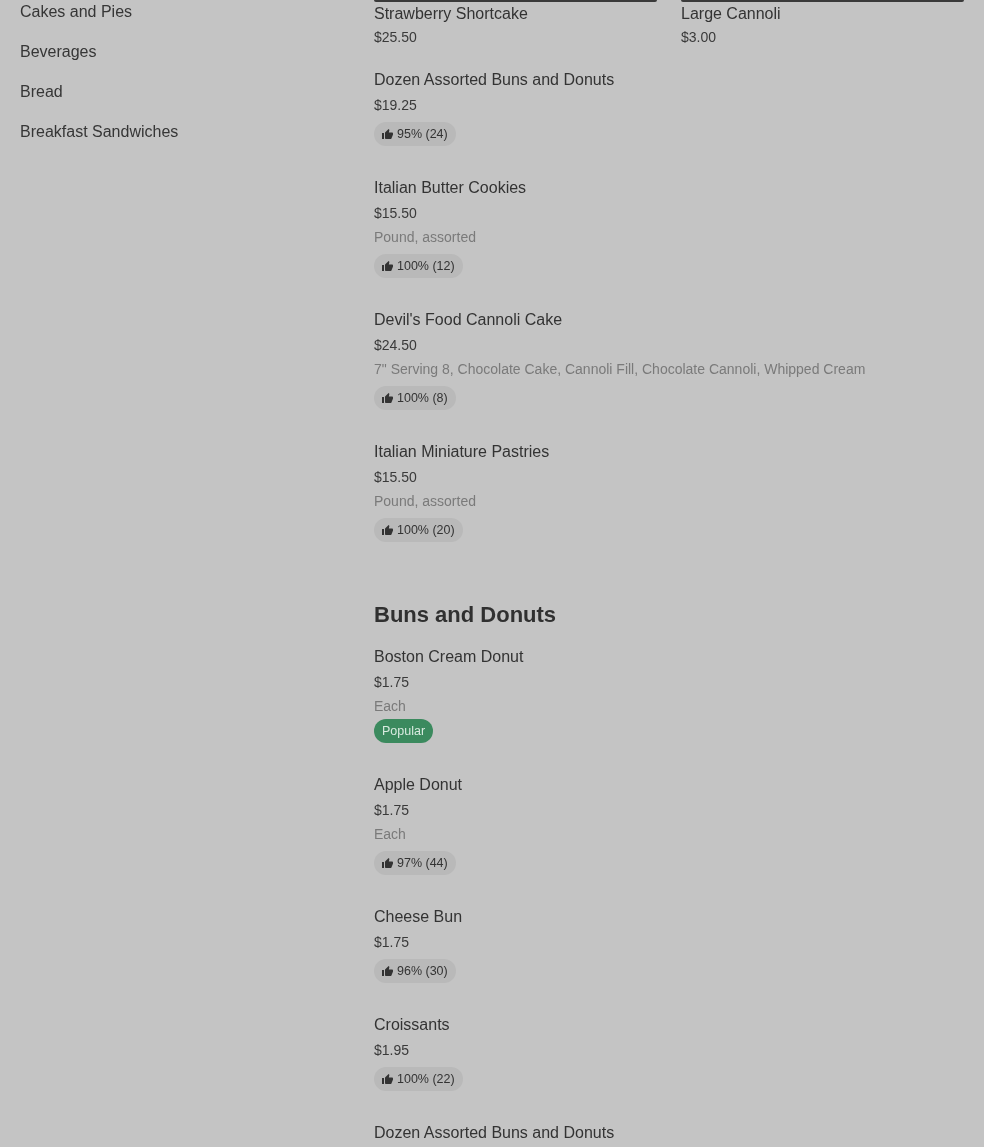  I want to click on rating-text: 100% (20), so click(426, 530).